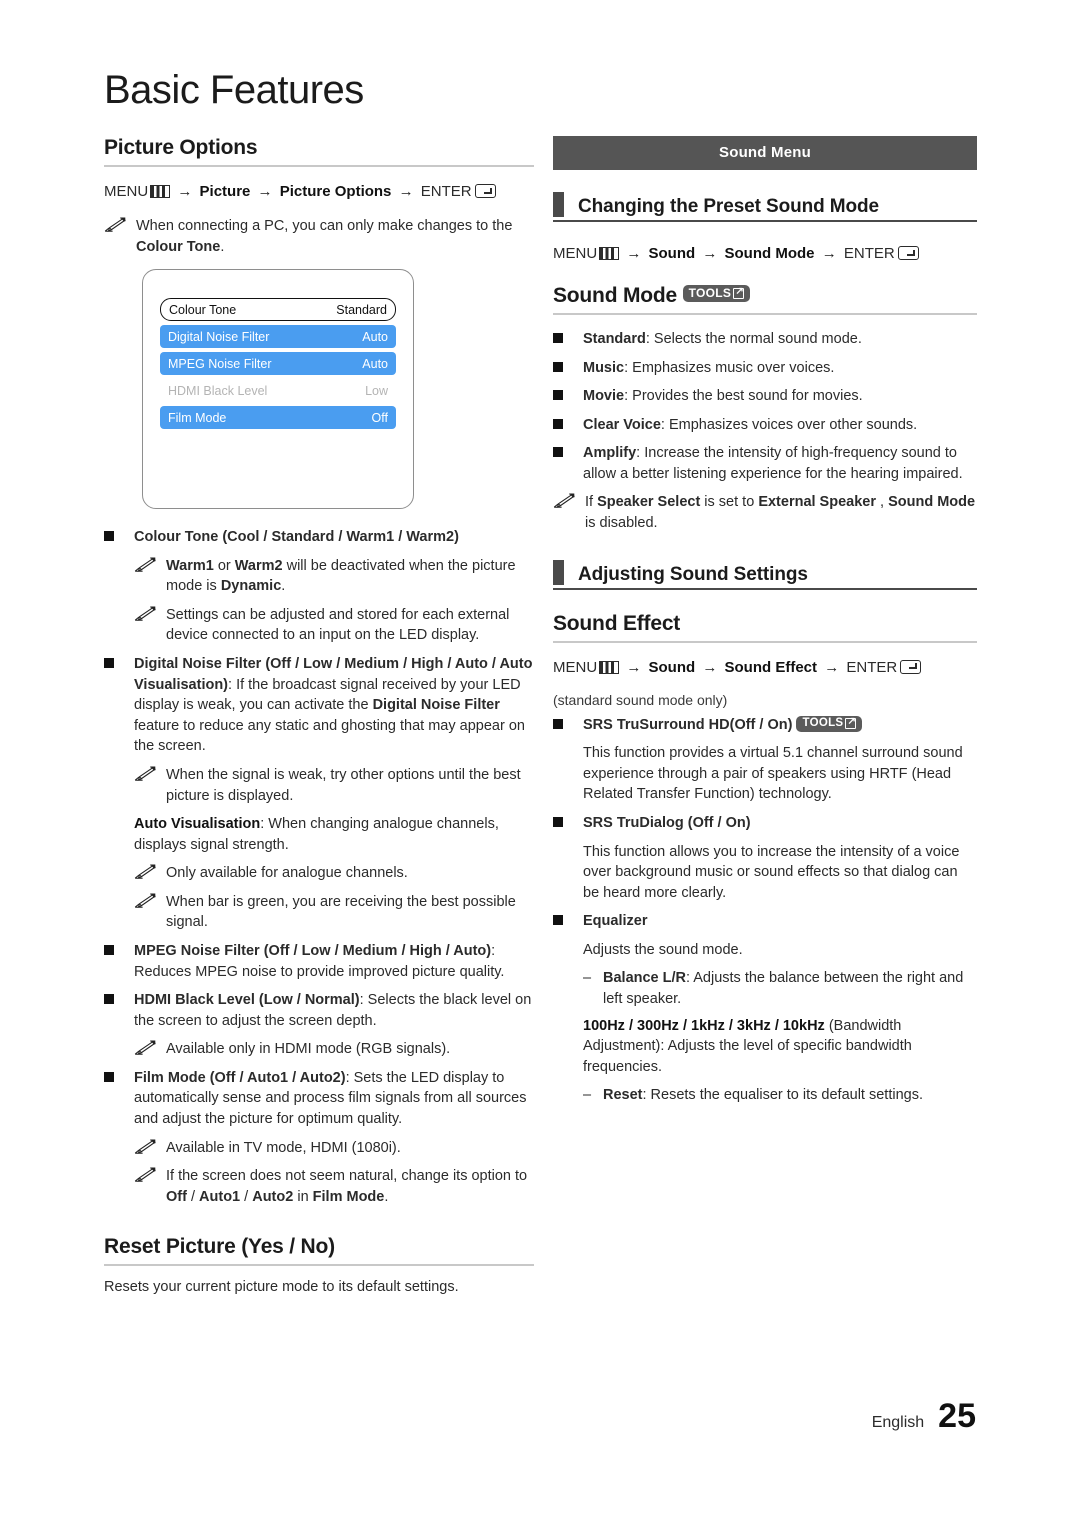  What do you see at coordinates (672, 253) in the screenshot?
I see `path-step-sound: Sound` at bounding box center [672, 253].